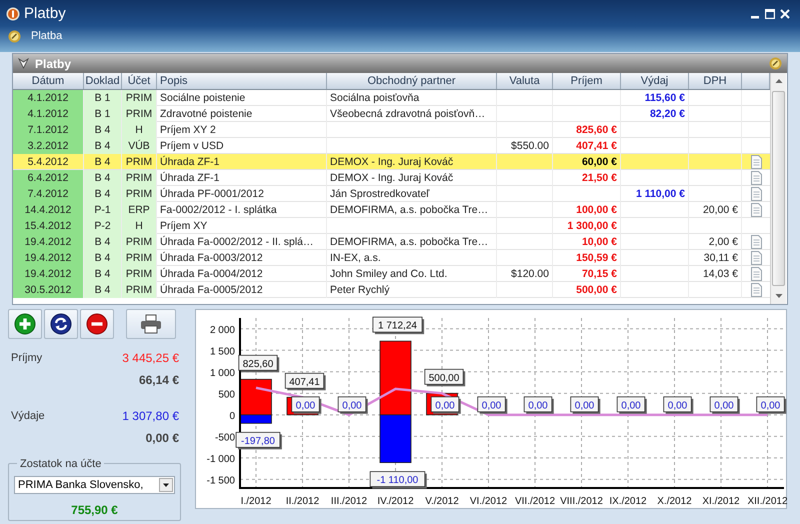 The image size is (800, 524). What do you see at coordinates (53, 64) in the screenshot?
I see `panel-title: Platby` at bounding box center [53, 64].